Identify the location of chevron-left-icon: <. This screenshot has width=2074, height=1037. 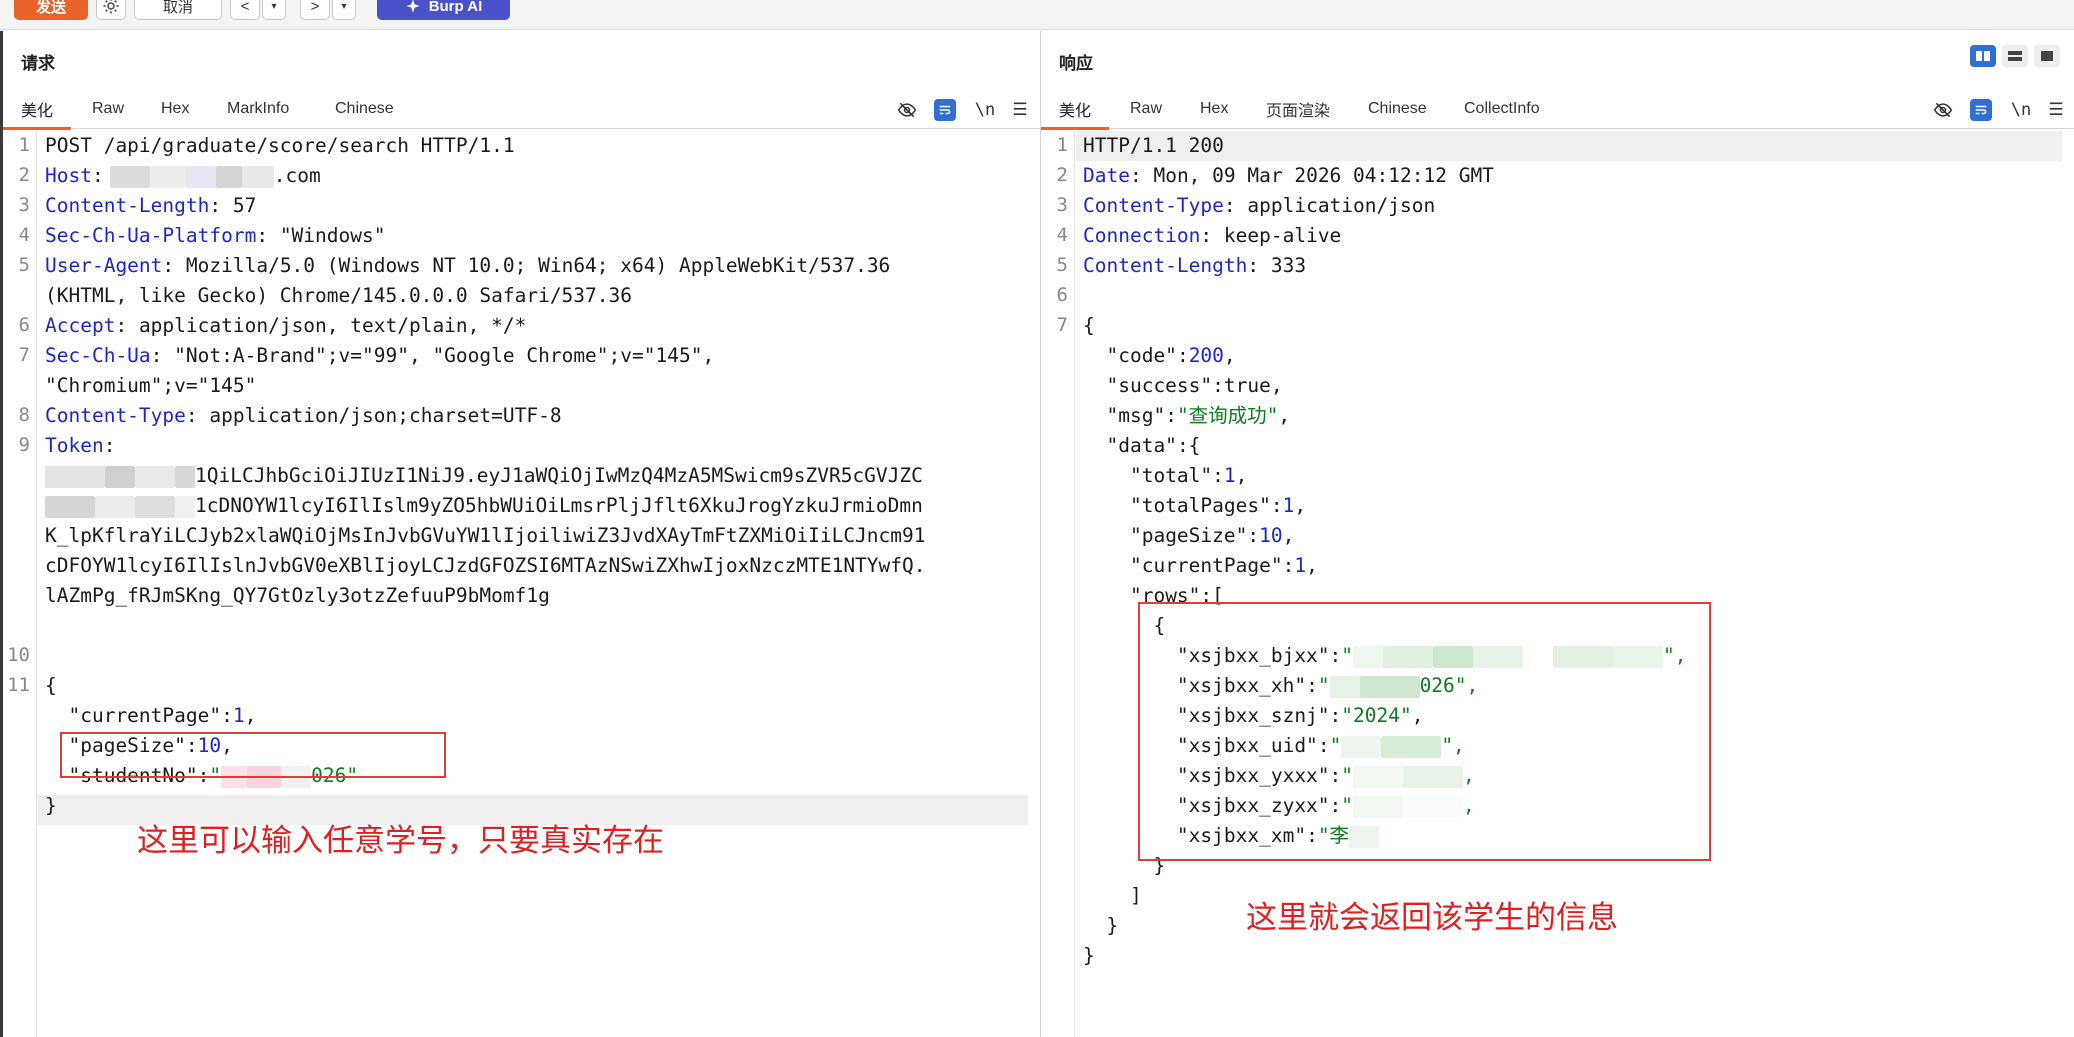
(245, 7).